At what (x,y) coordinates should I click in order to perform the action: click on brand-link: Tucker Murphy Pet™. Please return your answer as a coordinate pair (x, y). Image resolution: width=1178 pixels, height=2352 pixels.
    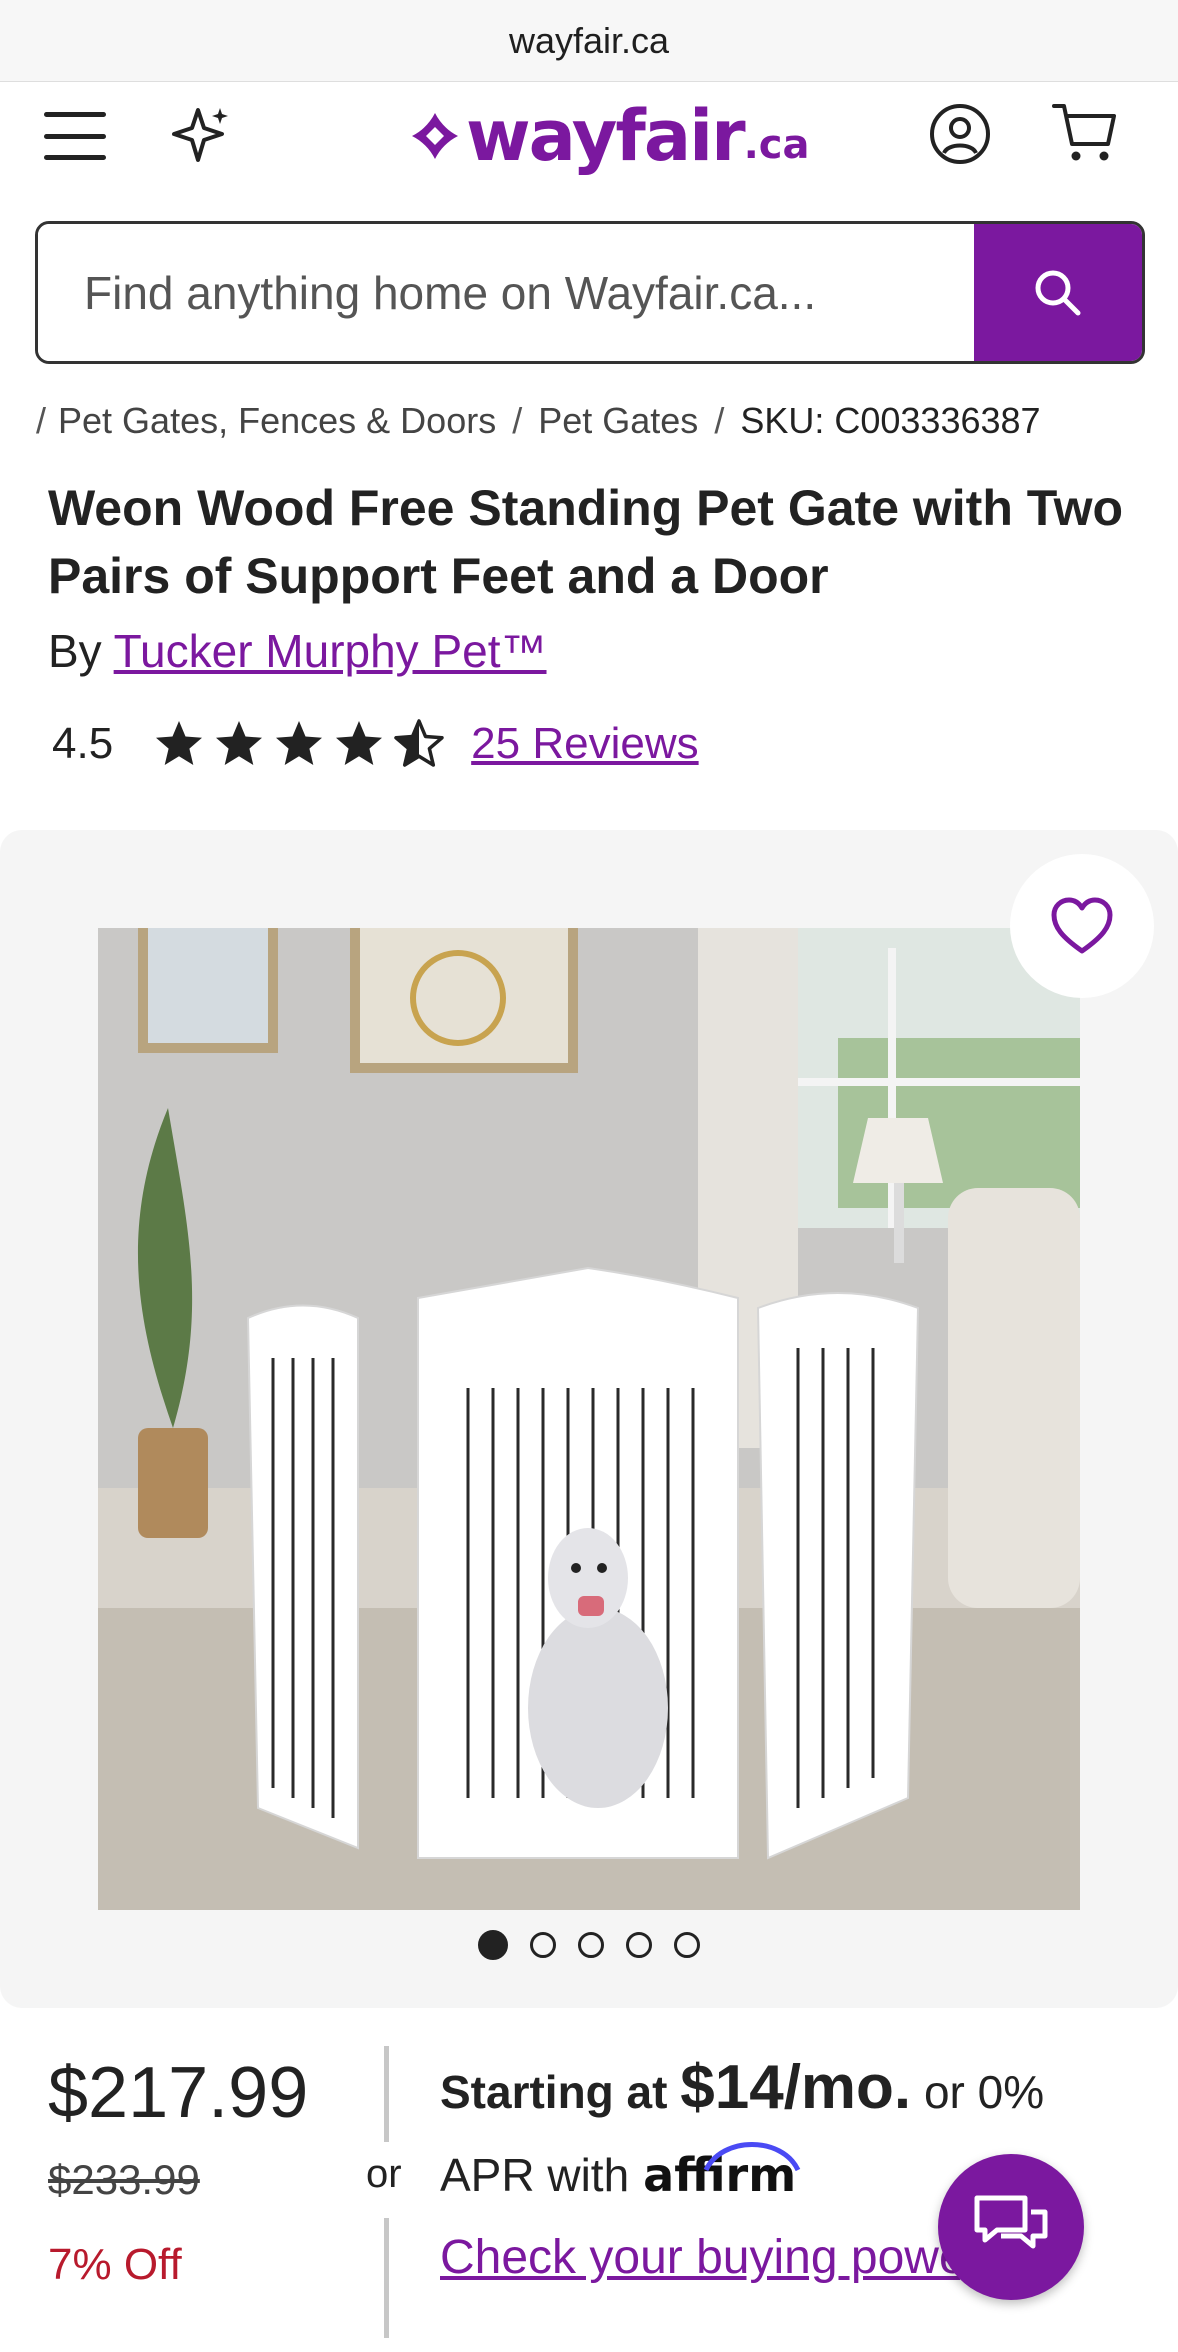
    Looking at the image, I should click on (330, 651).